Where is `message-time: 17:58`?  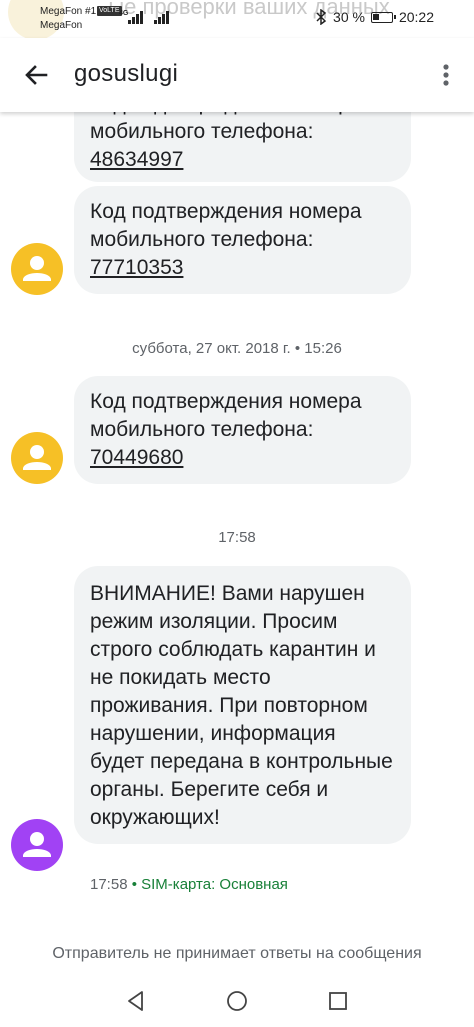
message-time: 17:58 is located at coordinates (109, 884).